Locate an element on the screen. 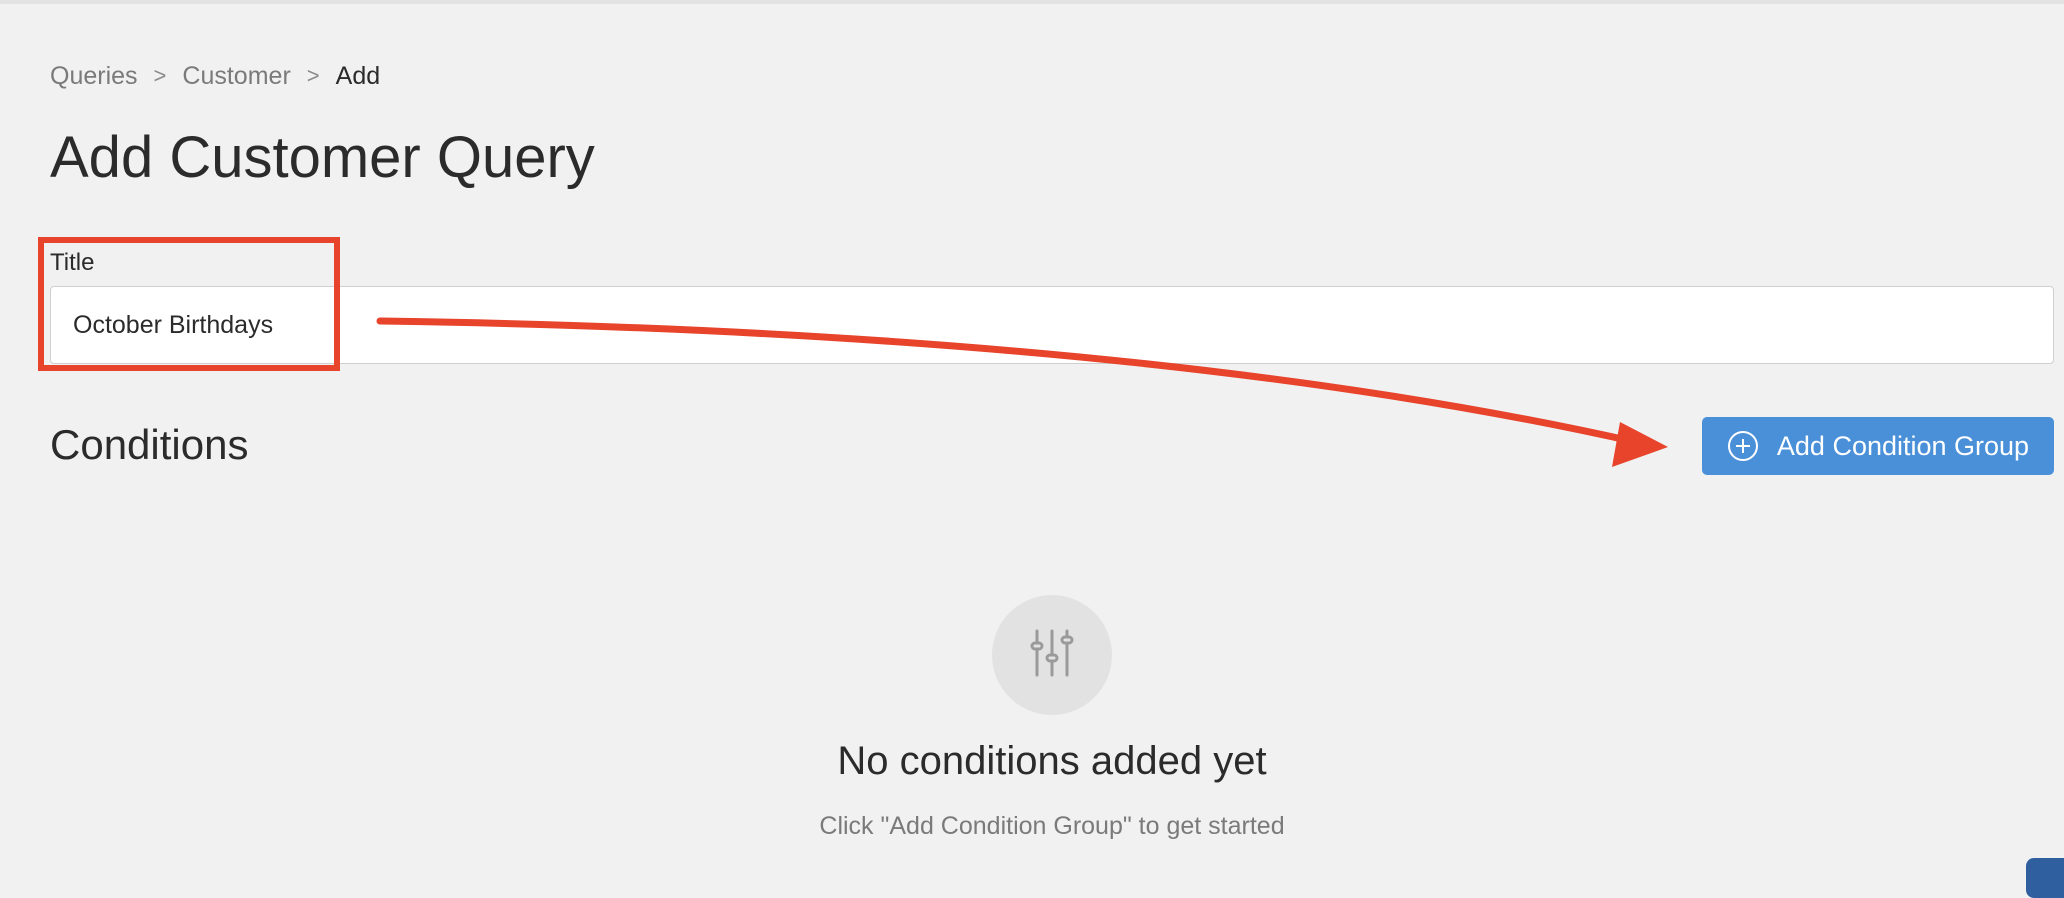  title-input is located at coordinates (1052, 325).